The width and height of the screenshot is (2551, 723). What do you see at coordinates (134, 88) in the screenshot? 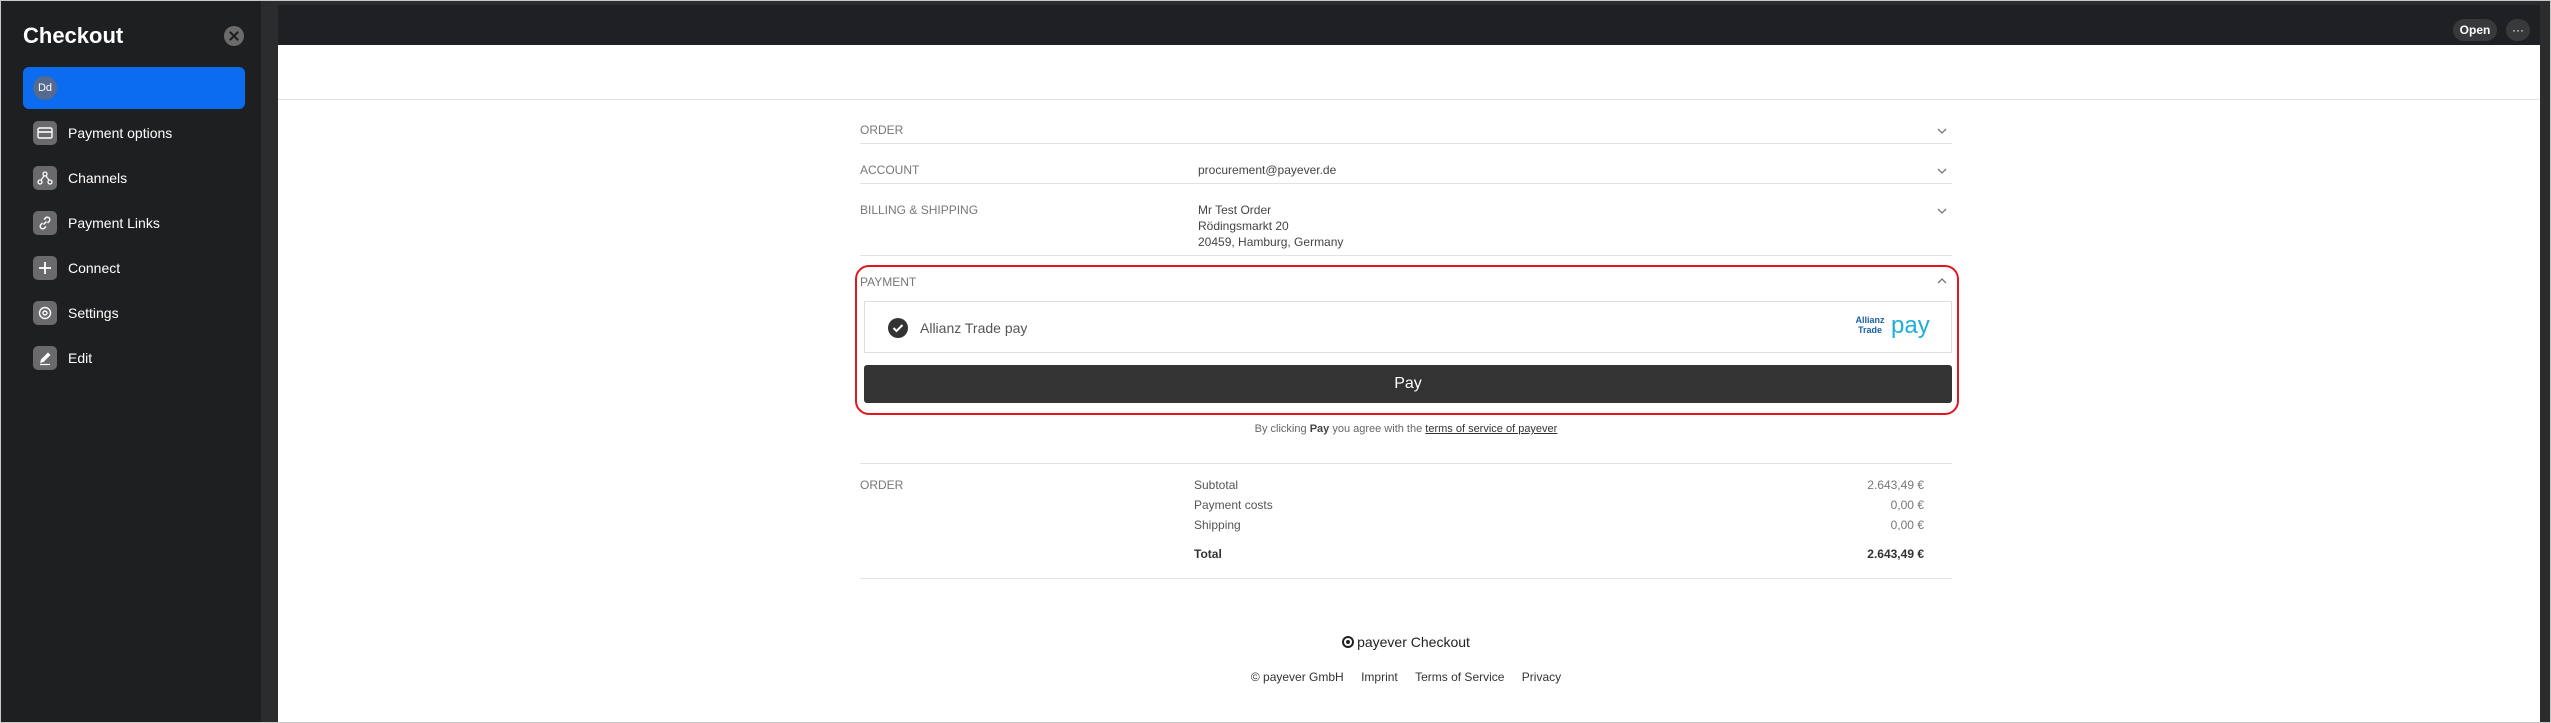
I see `sidebar-item-profile: Dd` at bounding box center [134, 88].